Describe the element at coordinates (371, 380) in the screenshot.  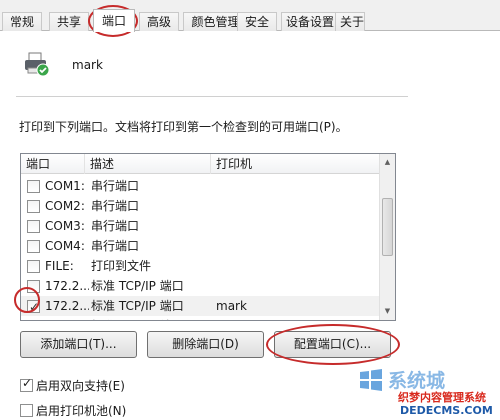
I see `windows-logo-icon` at that location.